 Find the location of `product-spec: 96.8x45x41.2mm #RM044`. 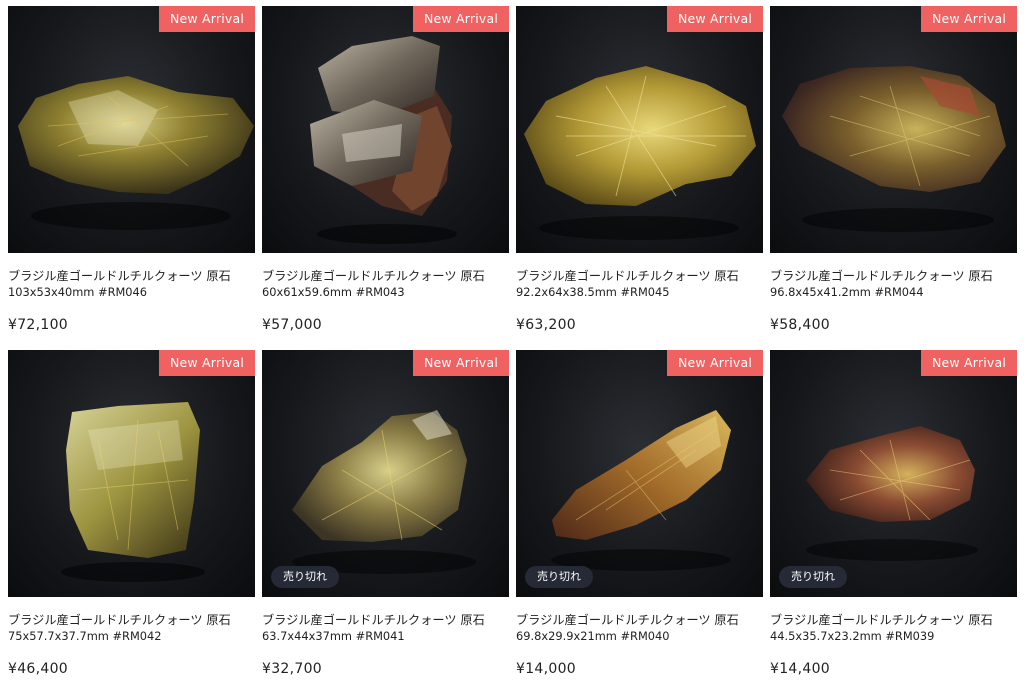

product-spec: 96.8x45x41.2mm #RM044 is located at coordinates (847, 292).